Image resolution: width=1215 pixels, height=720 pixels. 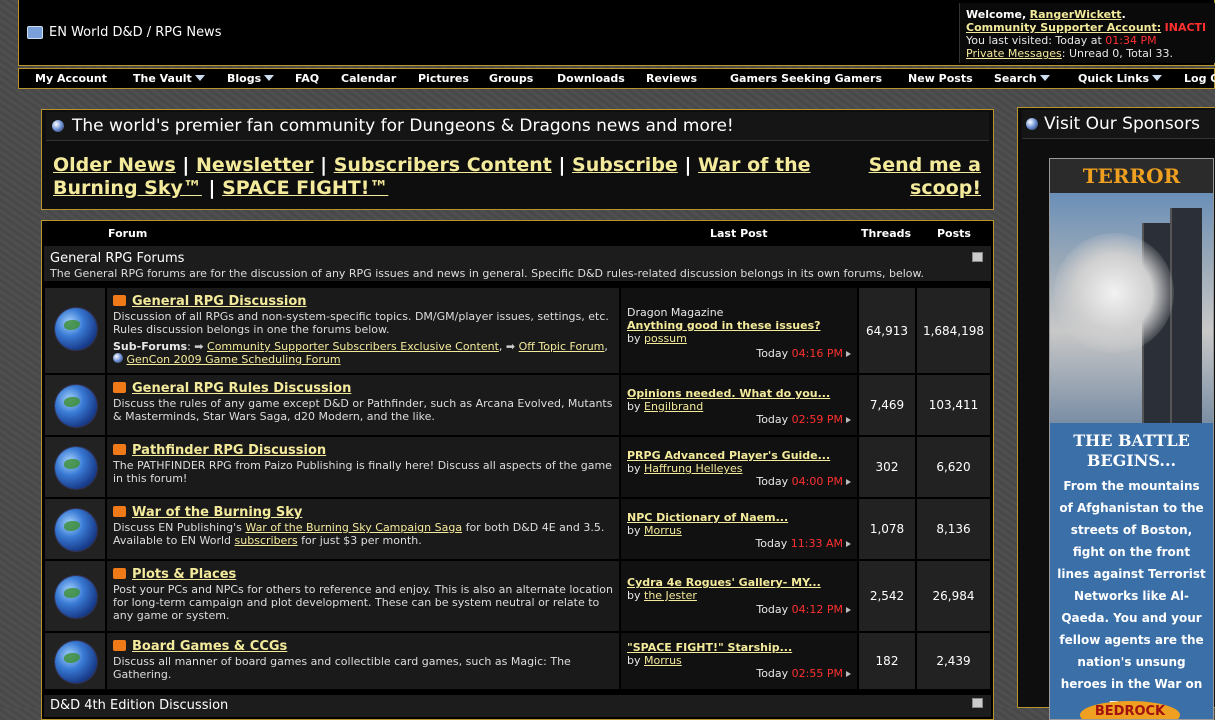 What do you see at coordinates (887, 596) in the screenshot?
I see `threads-count: 2,542` at bounding box center [887, 596].